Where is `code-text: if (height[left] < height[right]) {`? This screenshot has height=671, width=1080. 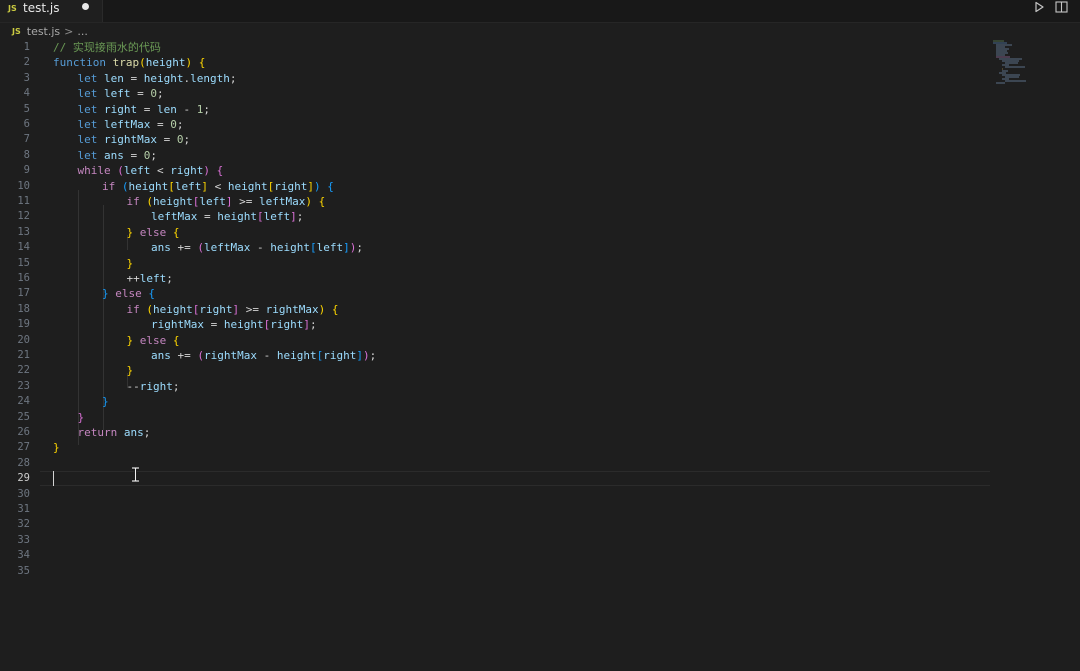 code-text: if (height[left] < height[right]) { is located at coordinates (218, 186).